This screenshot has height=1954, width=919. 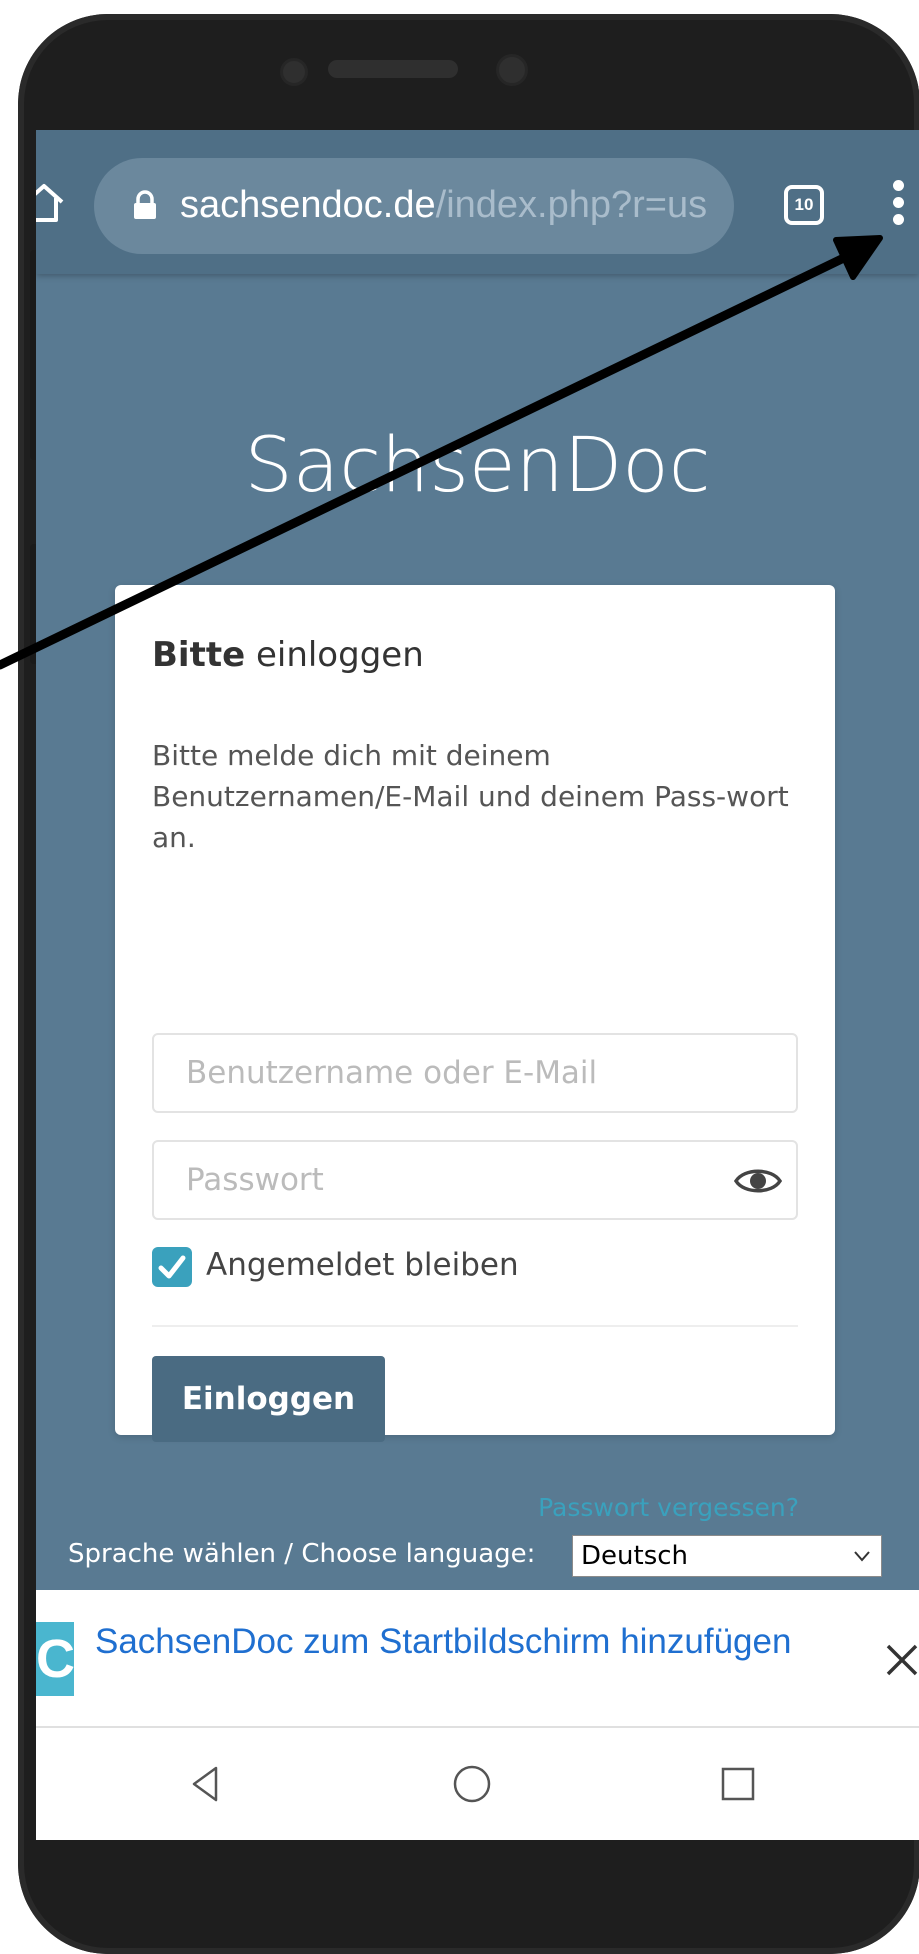 What do you see at coordinates (635, 1556) in the screenshot?
I see `language-selected-value: Deutsch` at bounding box center [635, 1556].